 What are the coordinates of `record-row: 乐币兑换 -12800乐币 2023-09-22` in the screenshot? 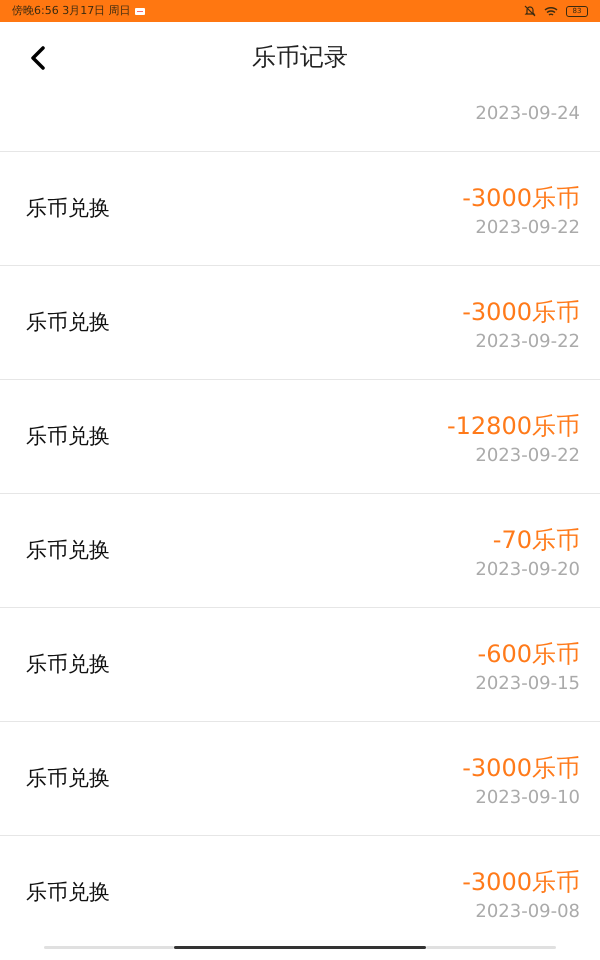 It's located at (300, 437).